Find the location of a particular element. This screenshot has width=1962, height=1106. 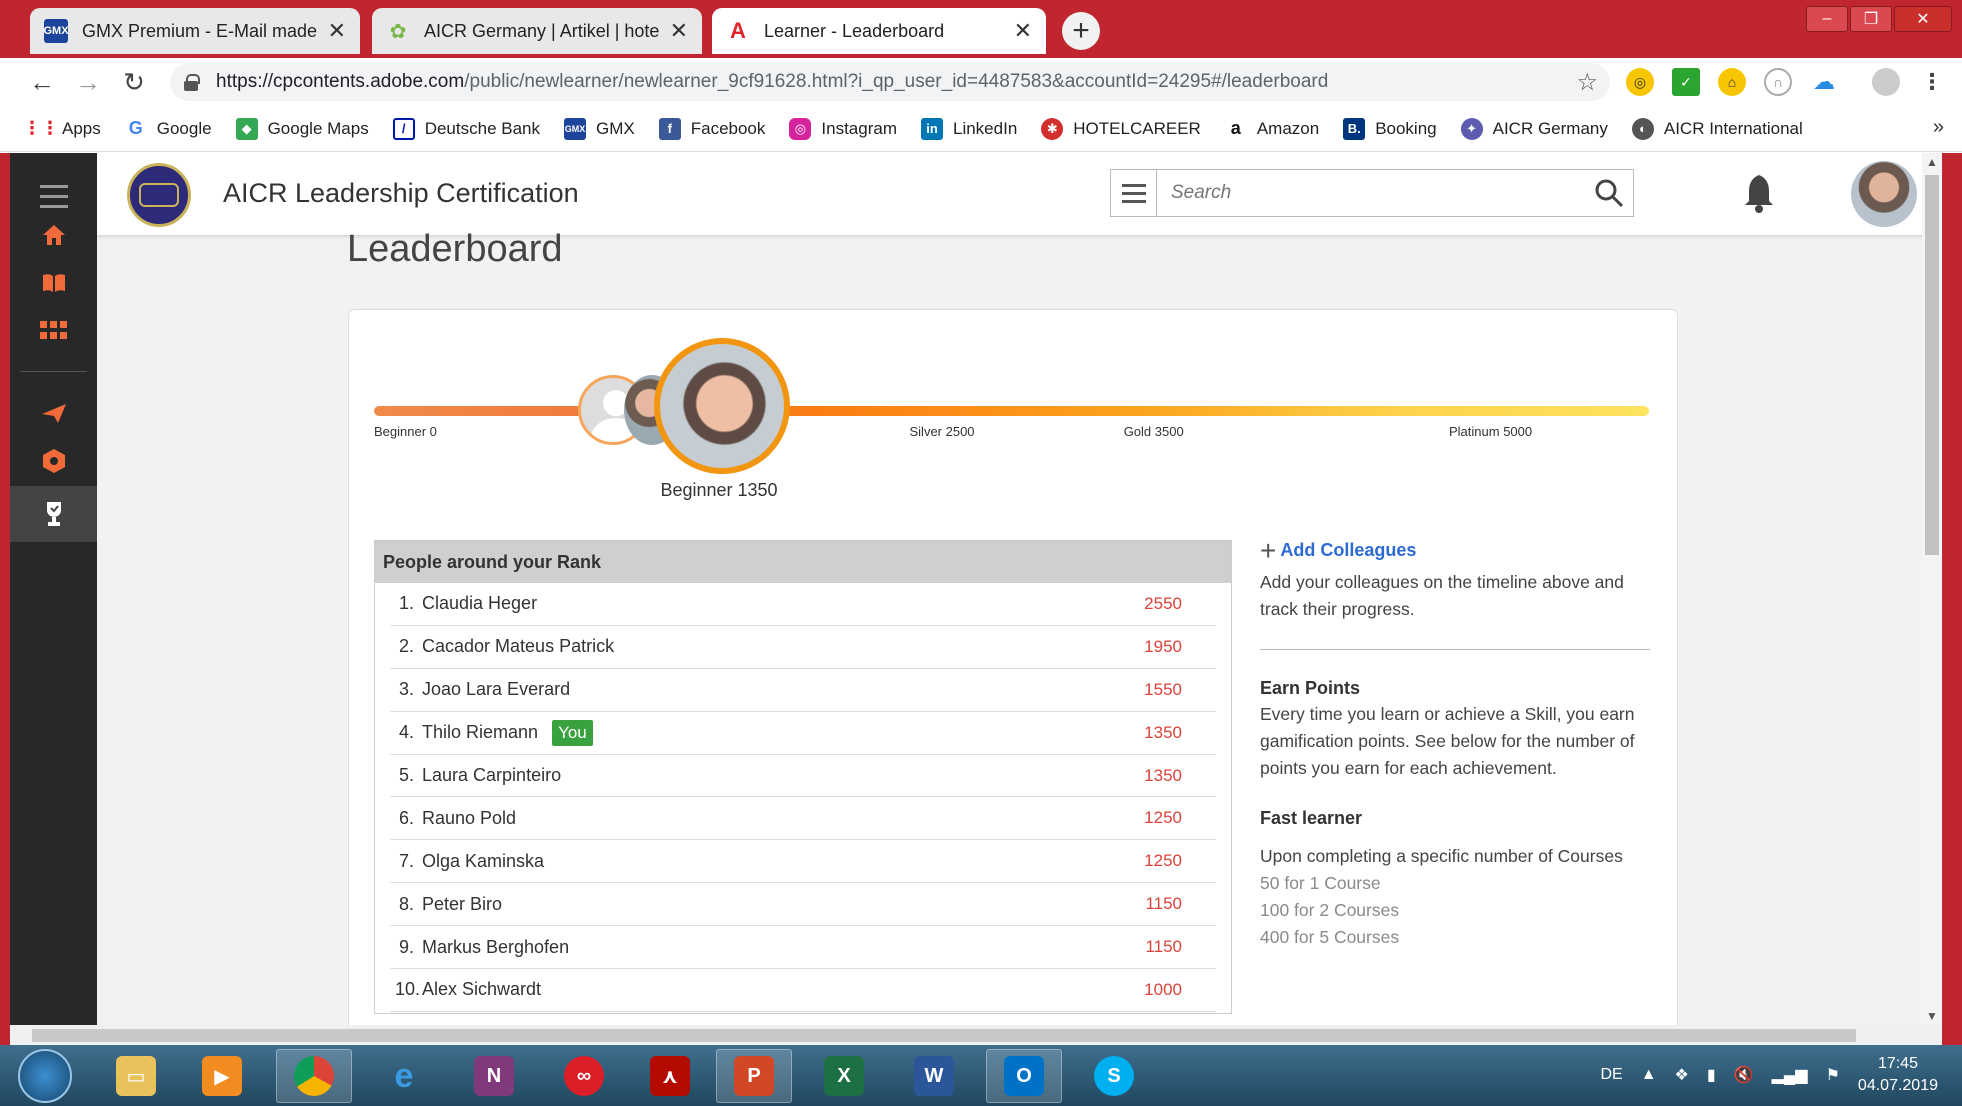

bookmarks-overflow-icon: » is located at coordinates (1938, 127).